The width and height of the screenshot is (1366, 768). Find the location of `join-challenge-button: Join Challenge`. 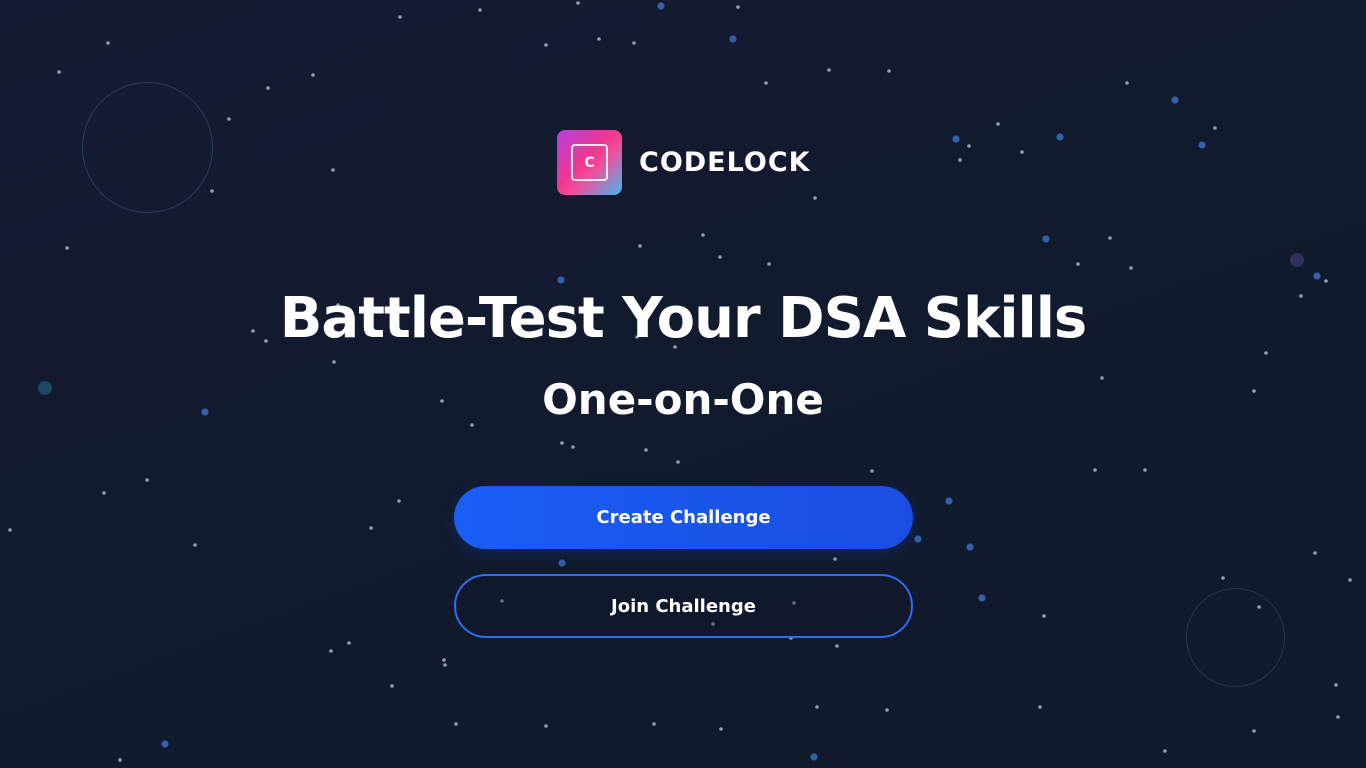

join-challenge-button: Join Challenge is located at coordinates (683, 606).